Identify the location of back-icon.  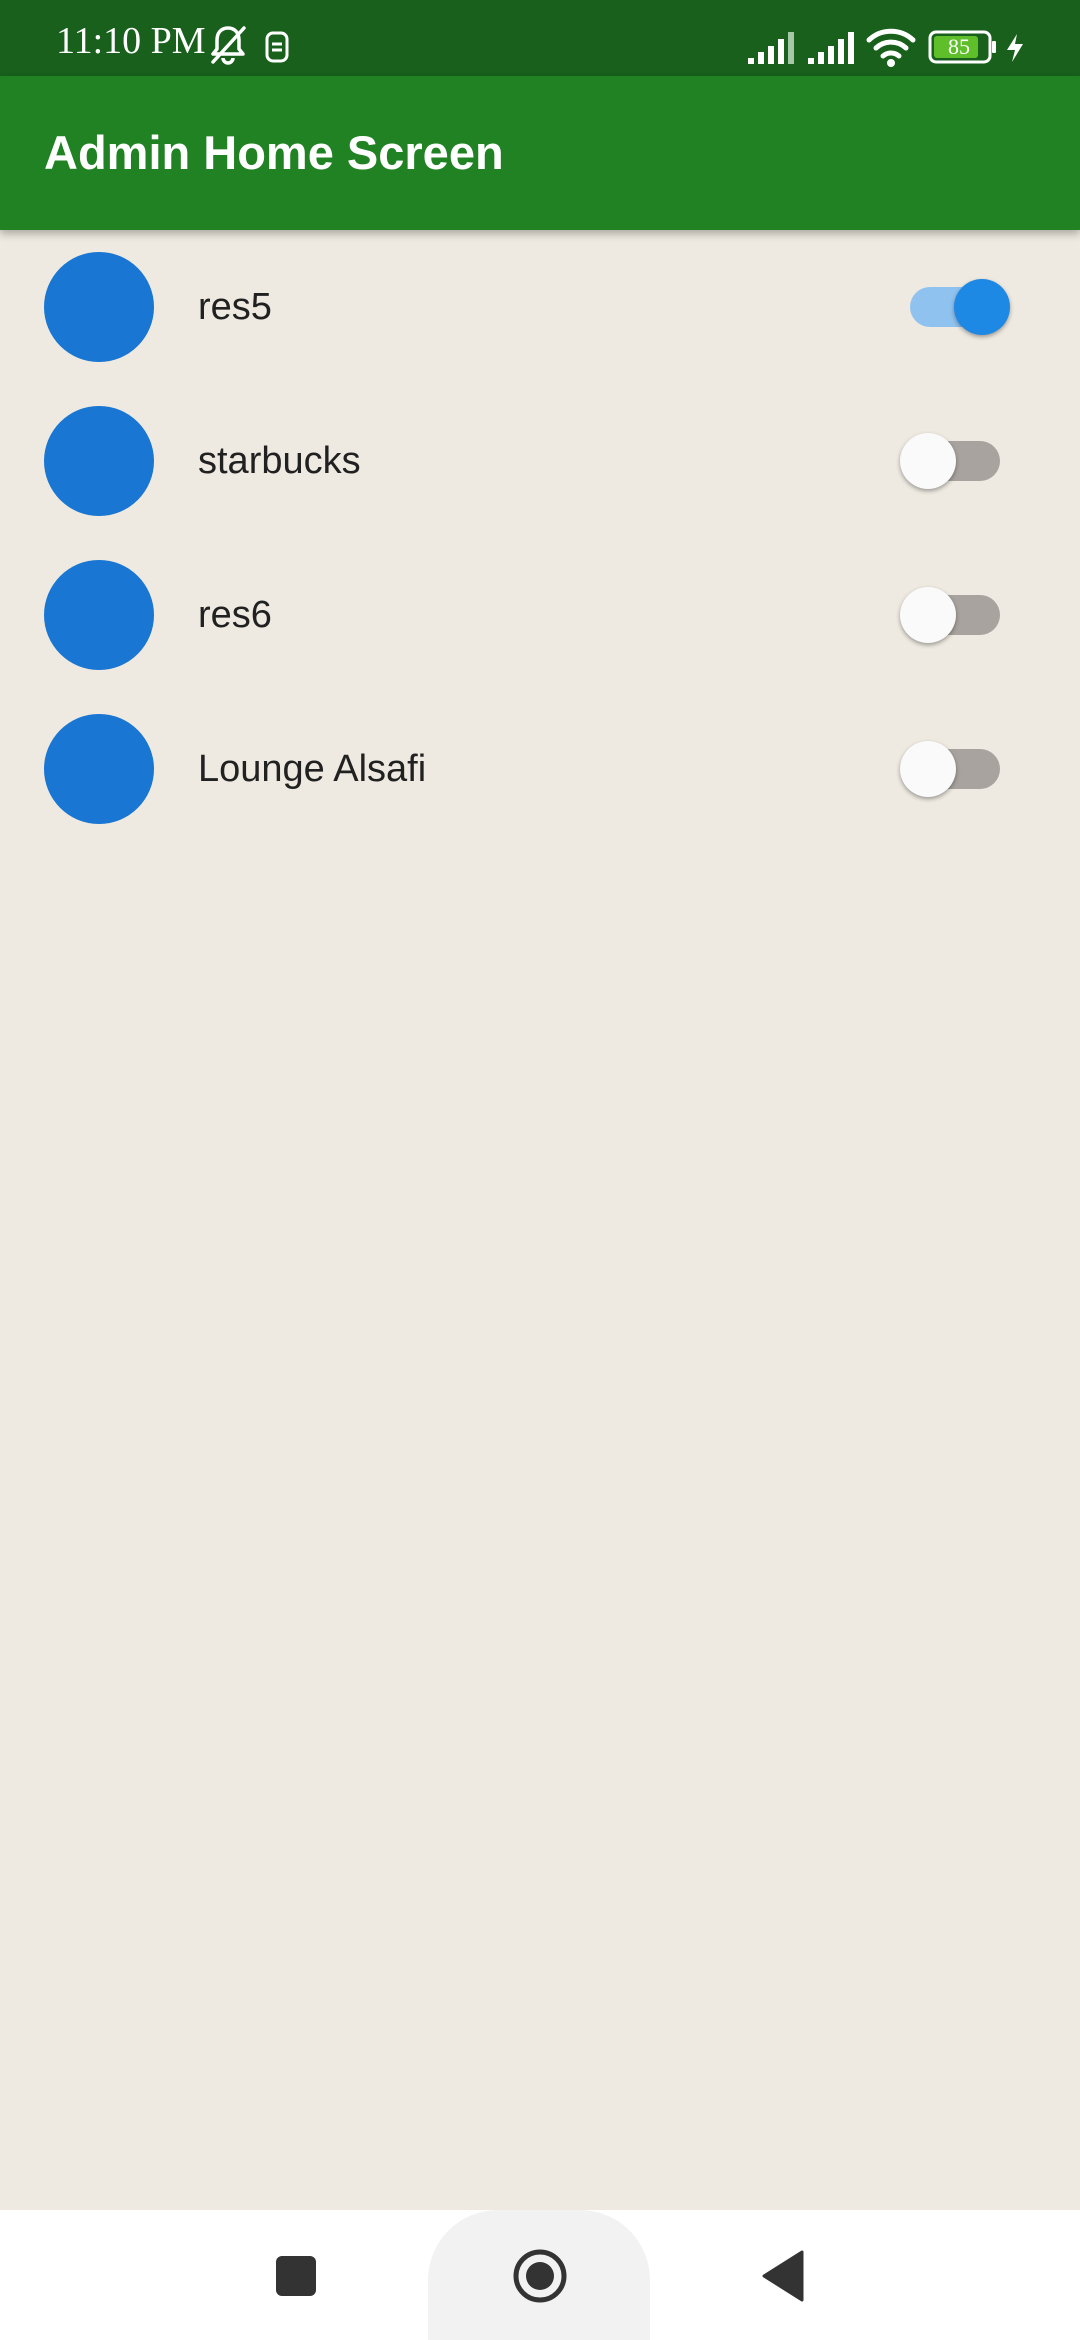
(783, 2276).